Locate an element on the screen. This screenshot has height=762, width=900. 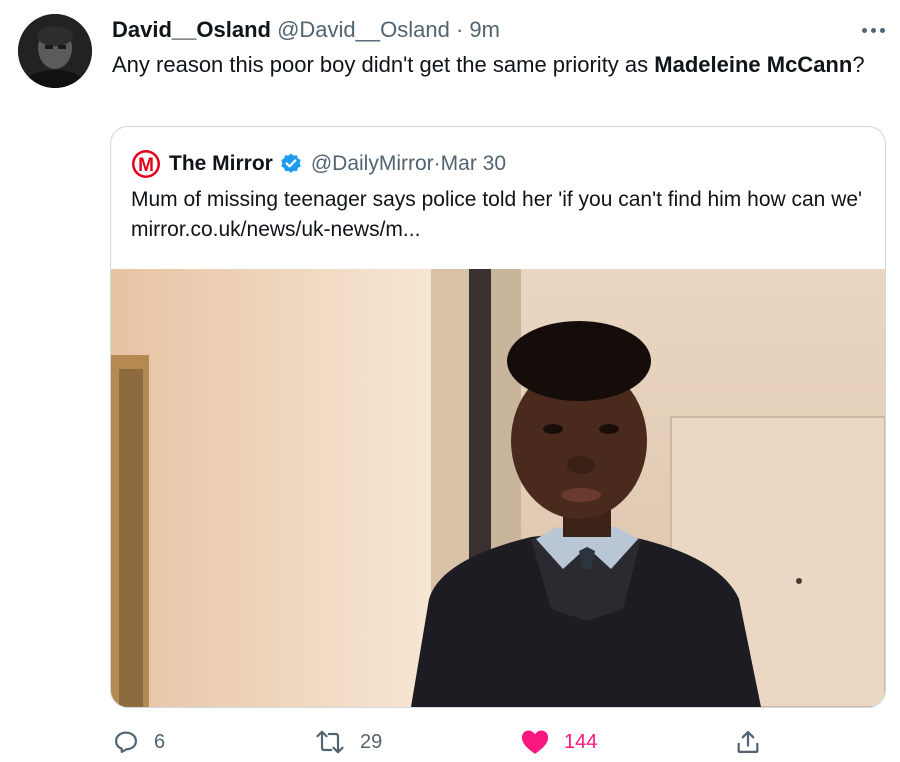
more-options-button is located at coordinates (873, 30).